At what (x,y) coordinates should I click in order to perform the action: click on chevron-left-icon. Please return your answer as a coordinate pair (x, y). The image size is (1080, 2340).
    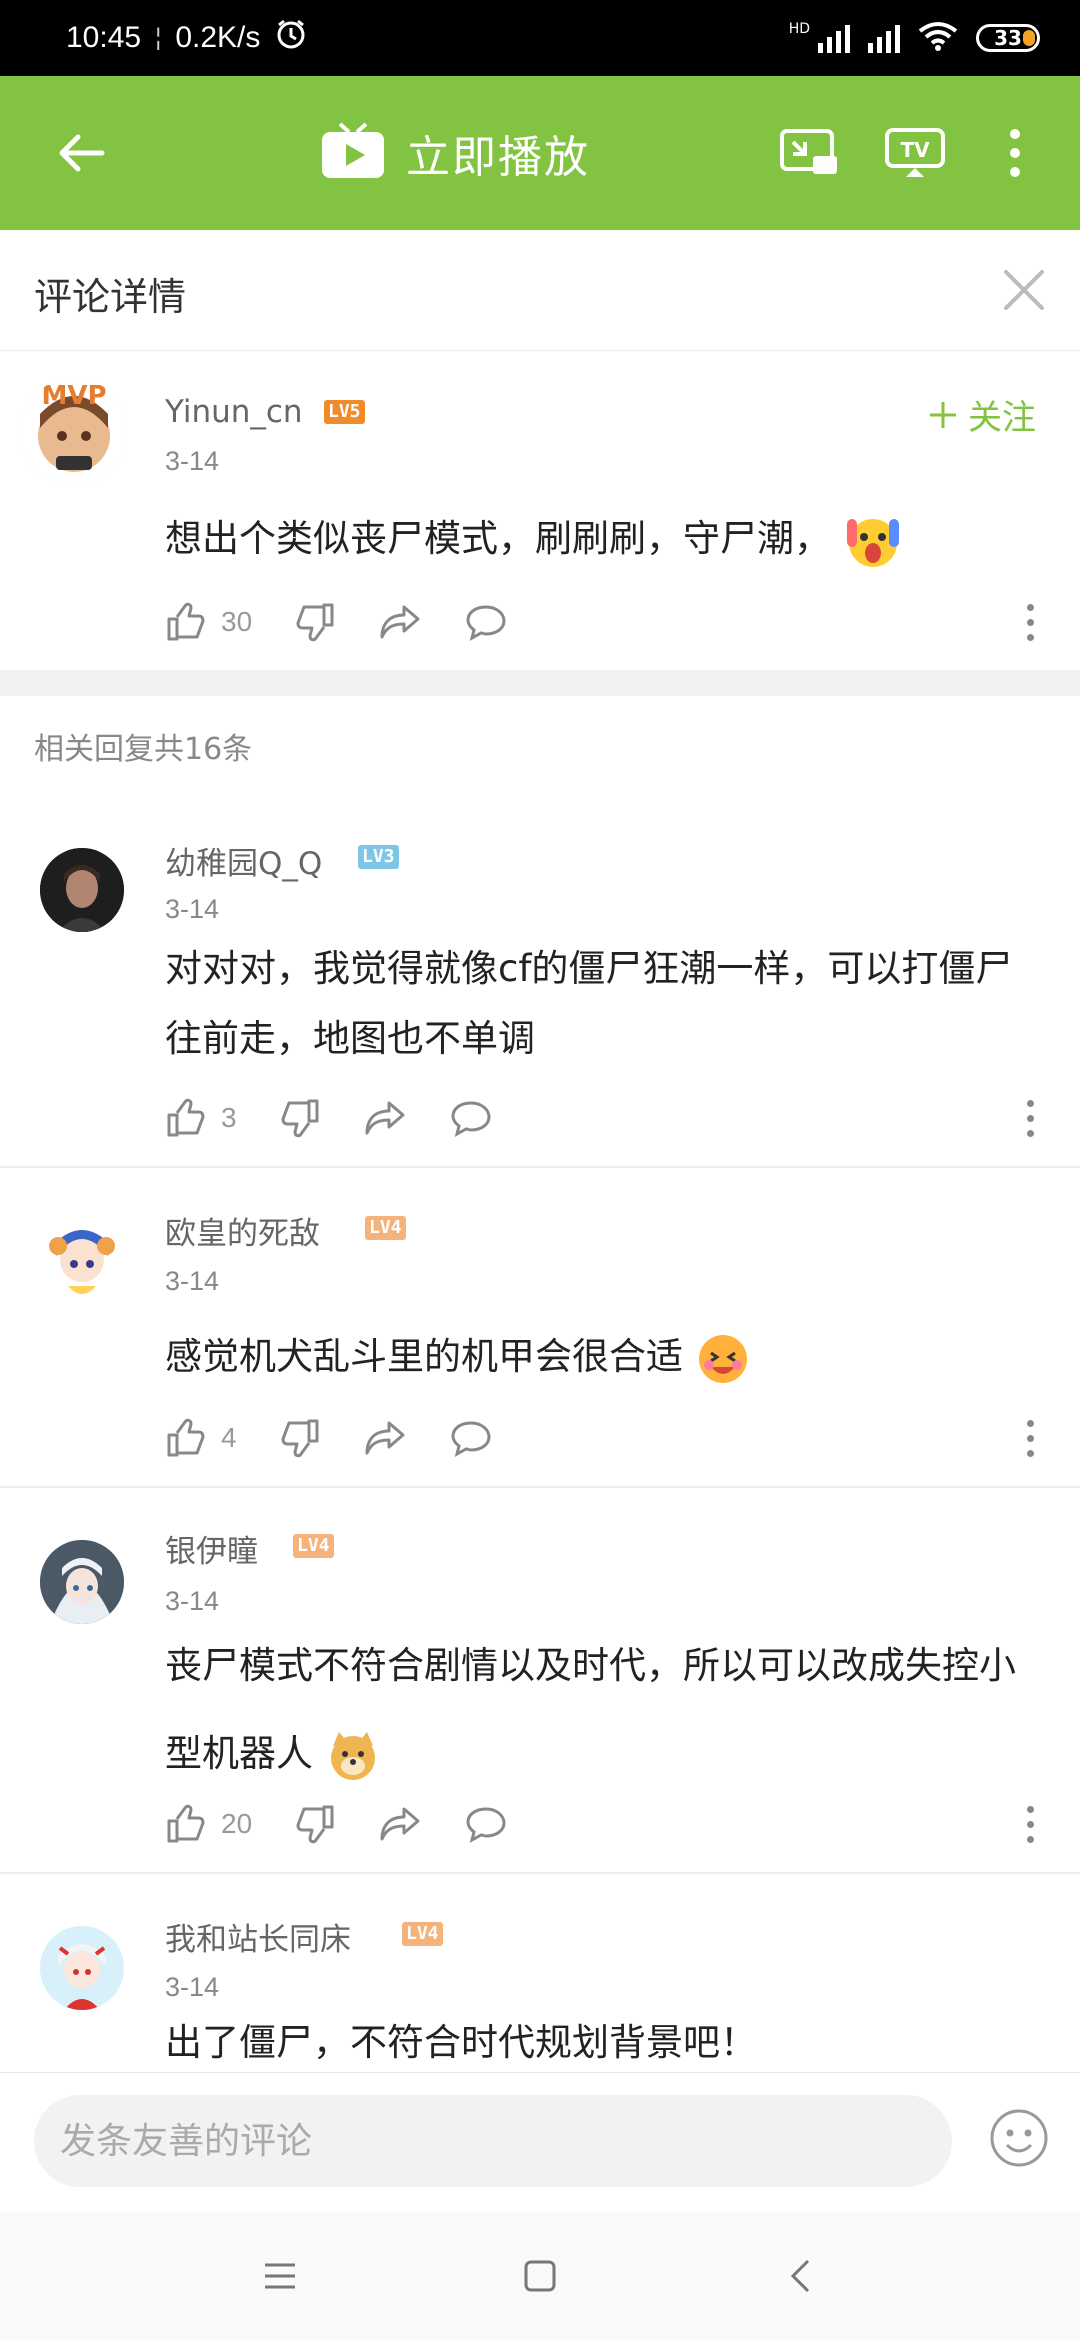
    Looking at the image, I should click on (800, 2276).